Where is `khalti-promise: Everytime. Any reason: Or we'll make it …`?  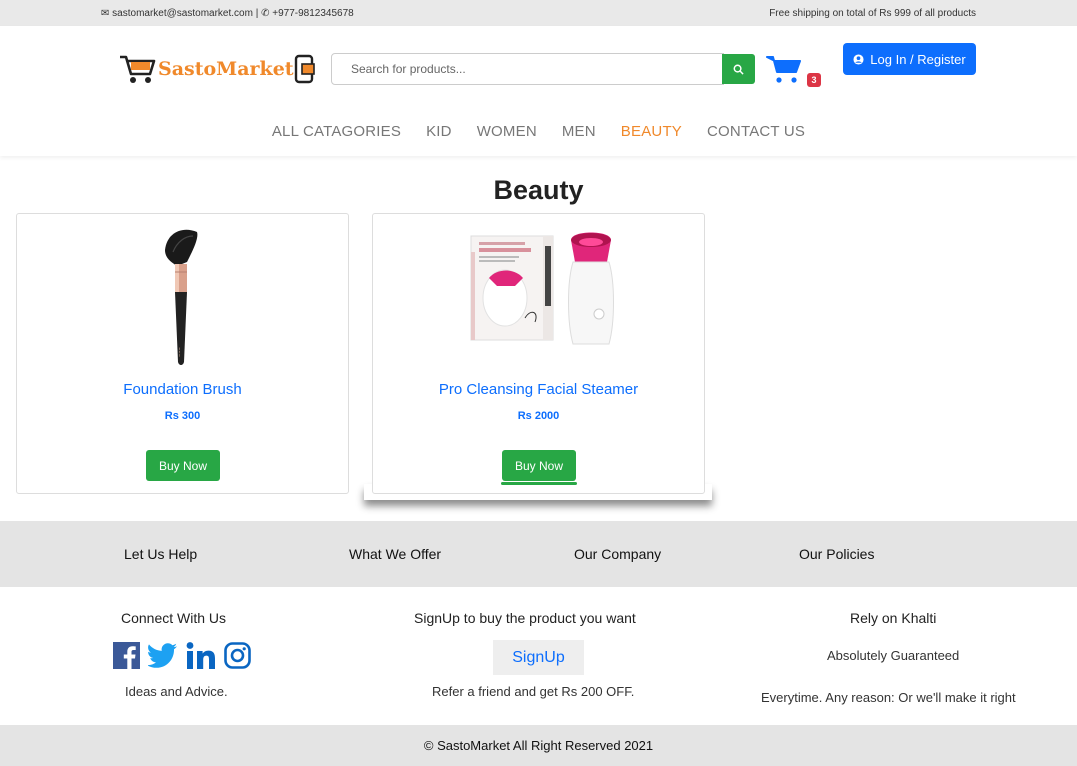
khalti-promise: Everytime. Any reason: Or we'll make it … is located at coordinates (888, 697).